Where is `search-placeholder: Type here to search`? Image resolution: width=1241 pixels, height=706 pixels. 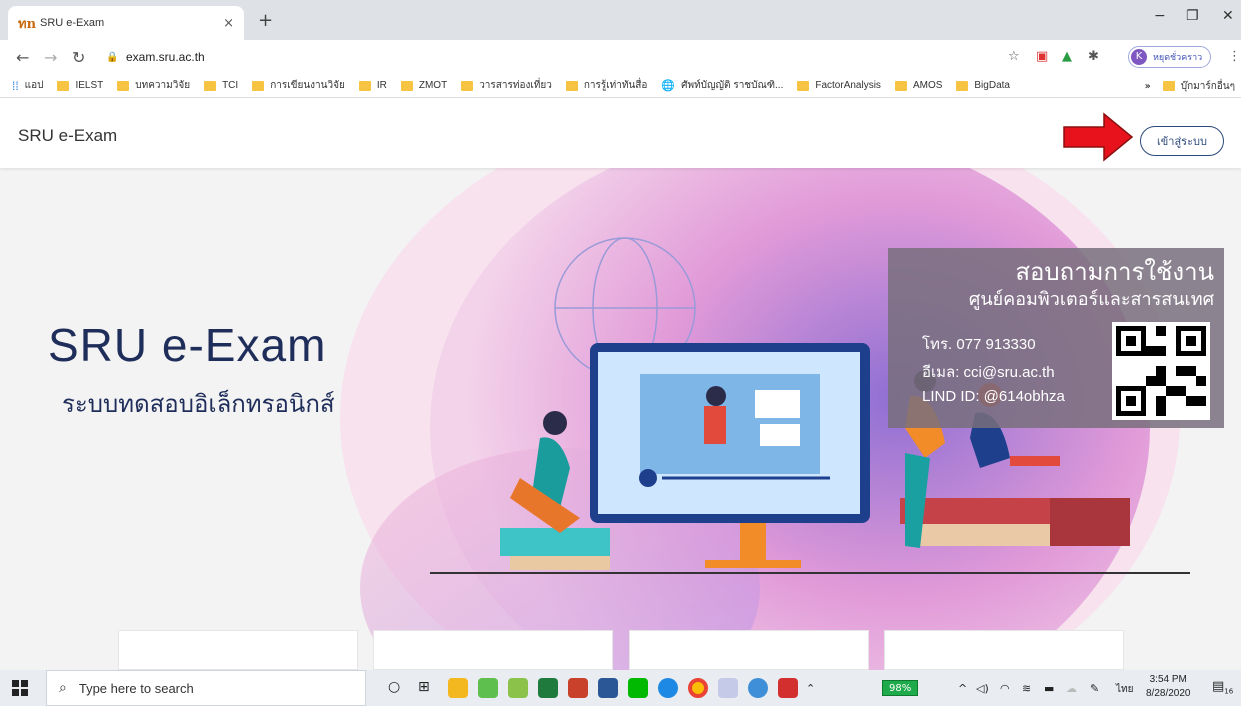
search-placeholder: Type here to search is located at coordinates (136, 688).